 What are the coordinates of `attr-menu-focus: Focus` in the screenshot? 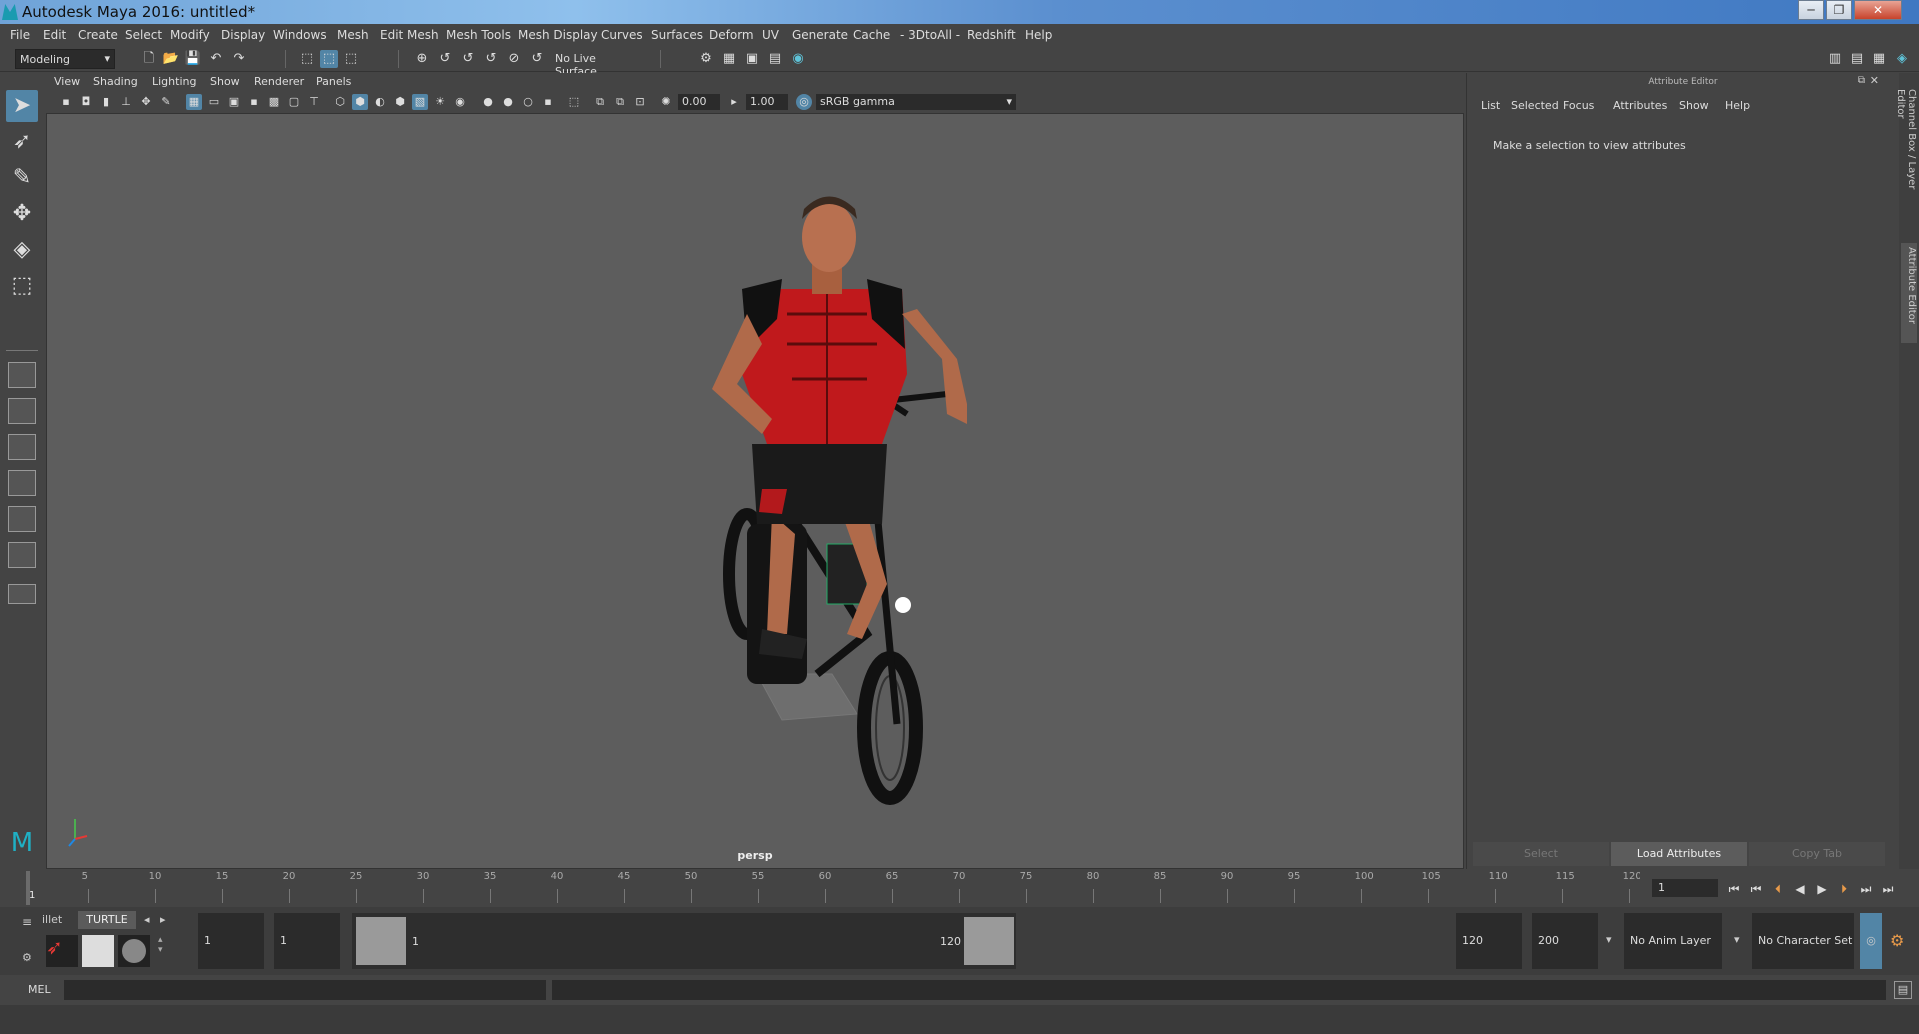 It's located at (1578, 105).